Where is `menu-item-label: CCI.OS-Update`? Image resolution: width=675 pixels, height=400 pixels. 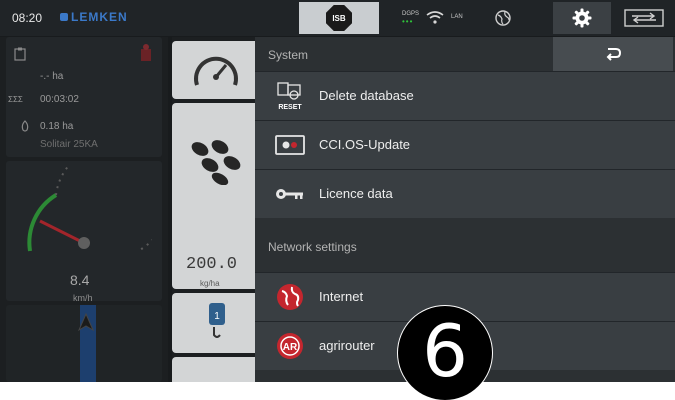 menu-item-label: CCI.OS-Update is located at coordinates (365, 144).